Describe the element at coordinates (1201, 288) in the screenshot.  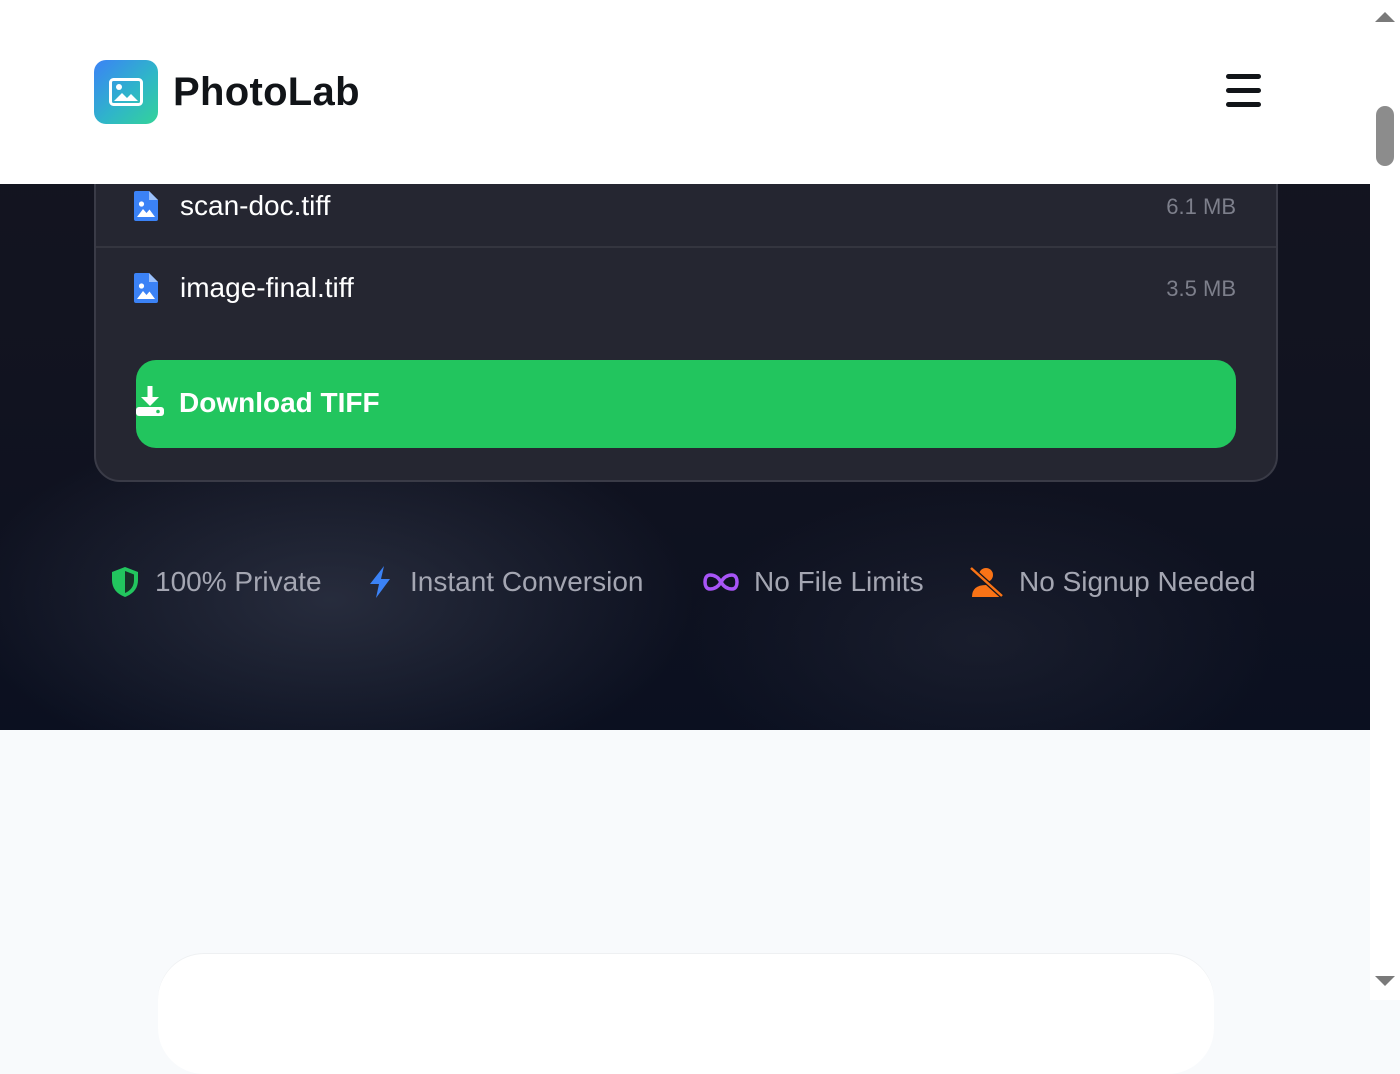
I see `file-size: 3.5 MB` at that location.